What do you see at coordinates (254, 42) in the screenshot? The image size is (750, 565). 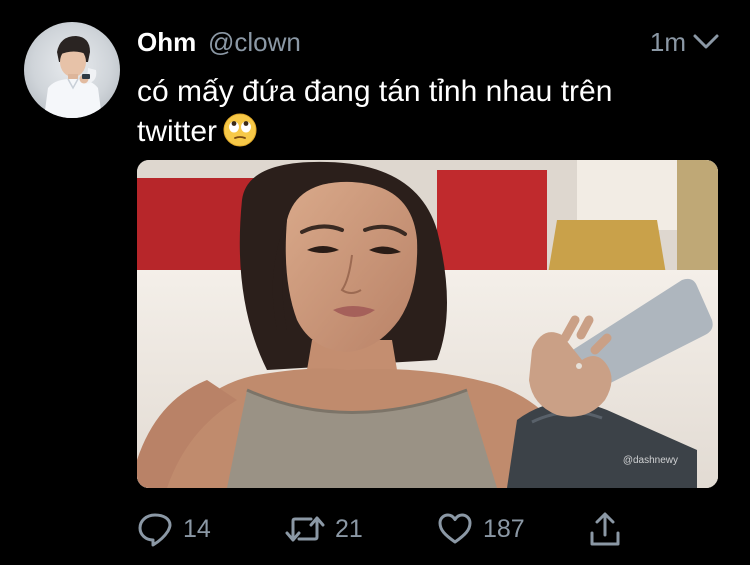 I see `author-handle: @clown` at bounding box center [254, 42].